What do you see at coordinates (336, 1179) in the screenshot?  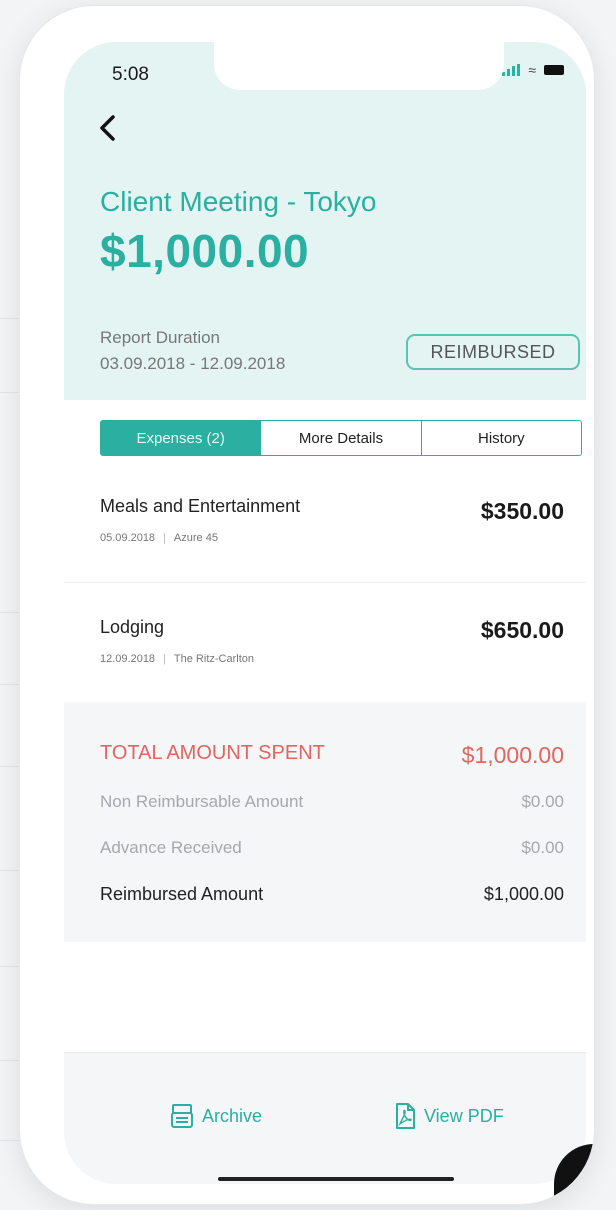 I see `home-indicator` at bounding box center [336, 1179].